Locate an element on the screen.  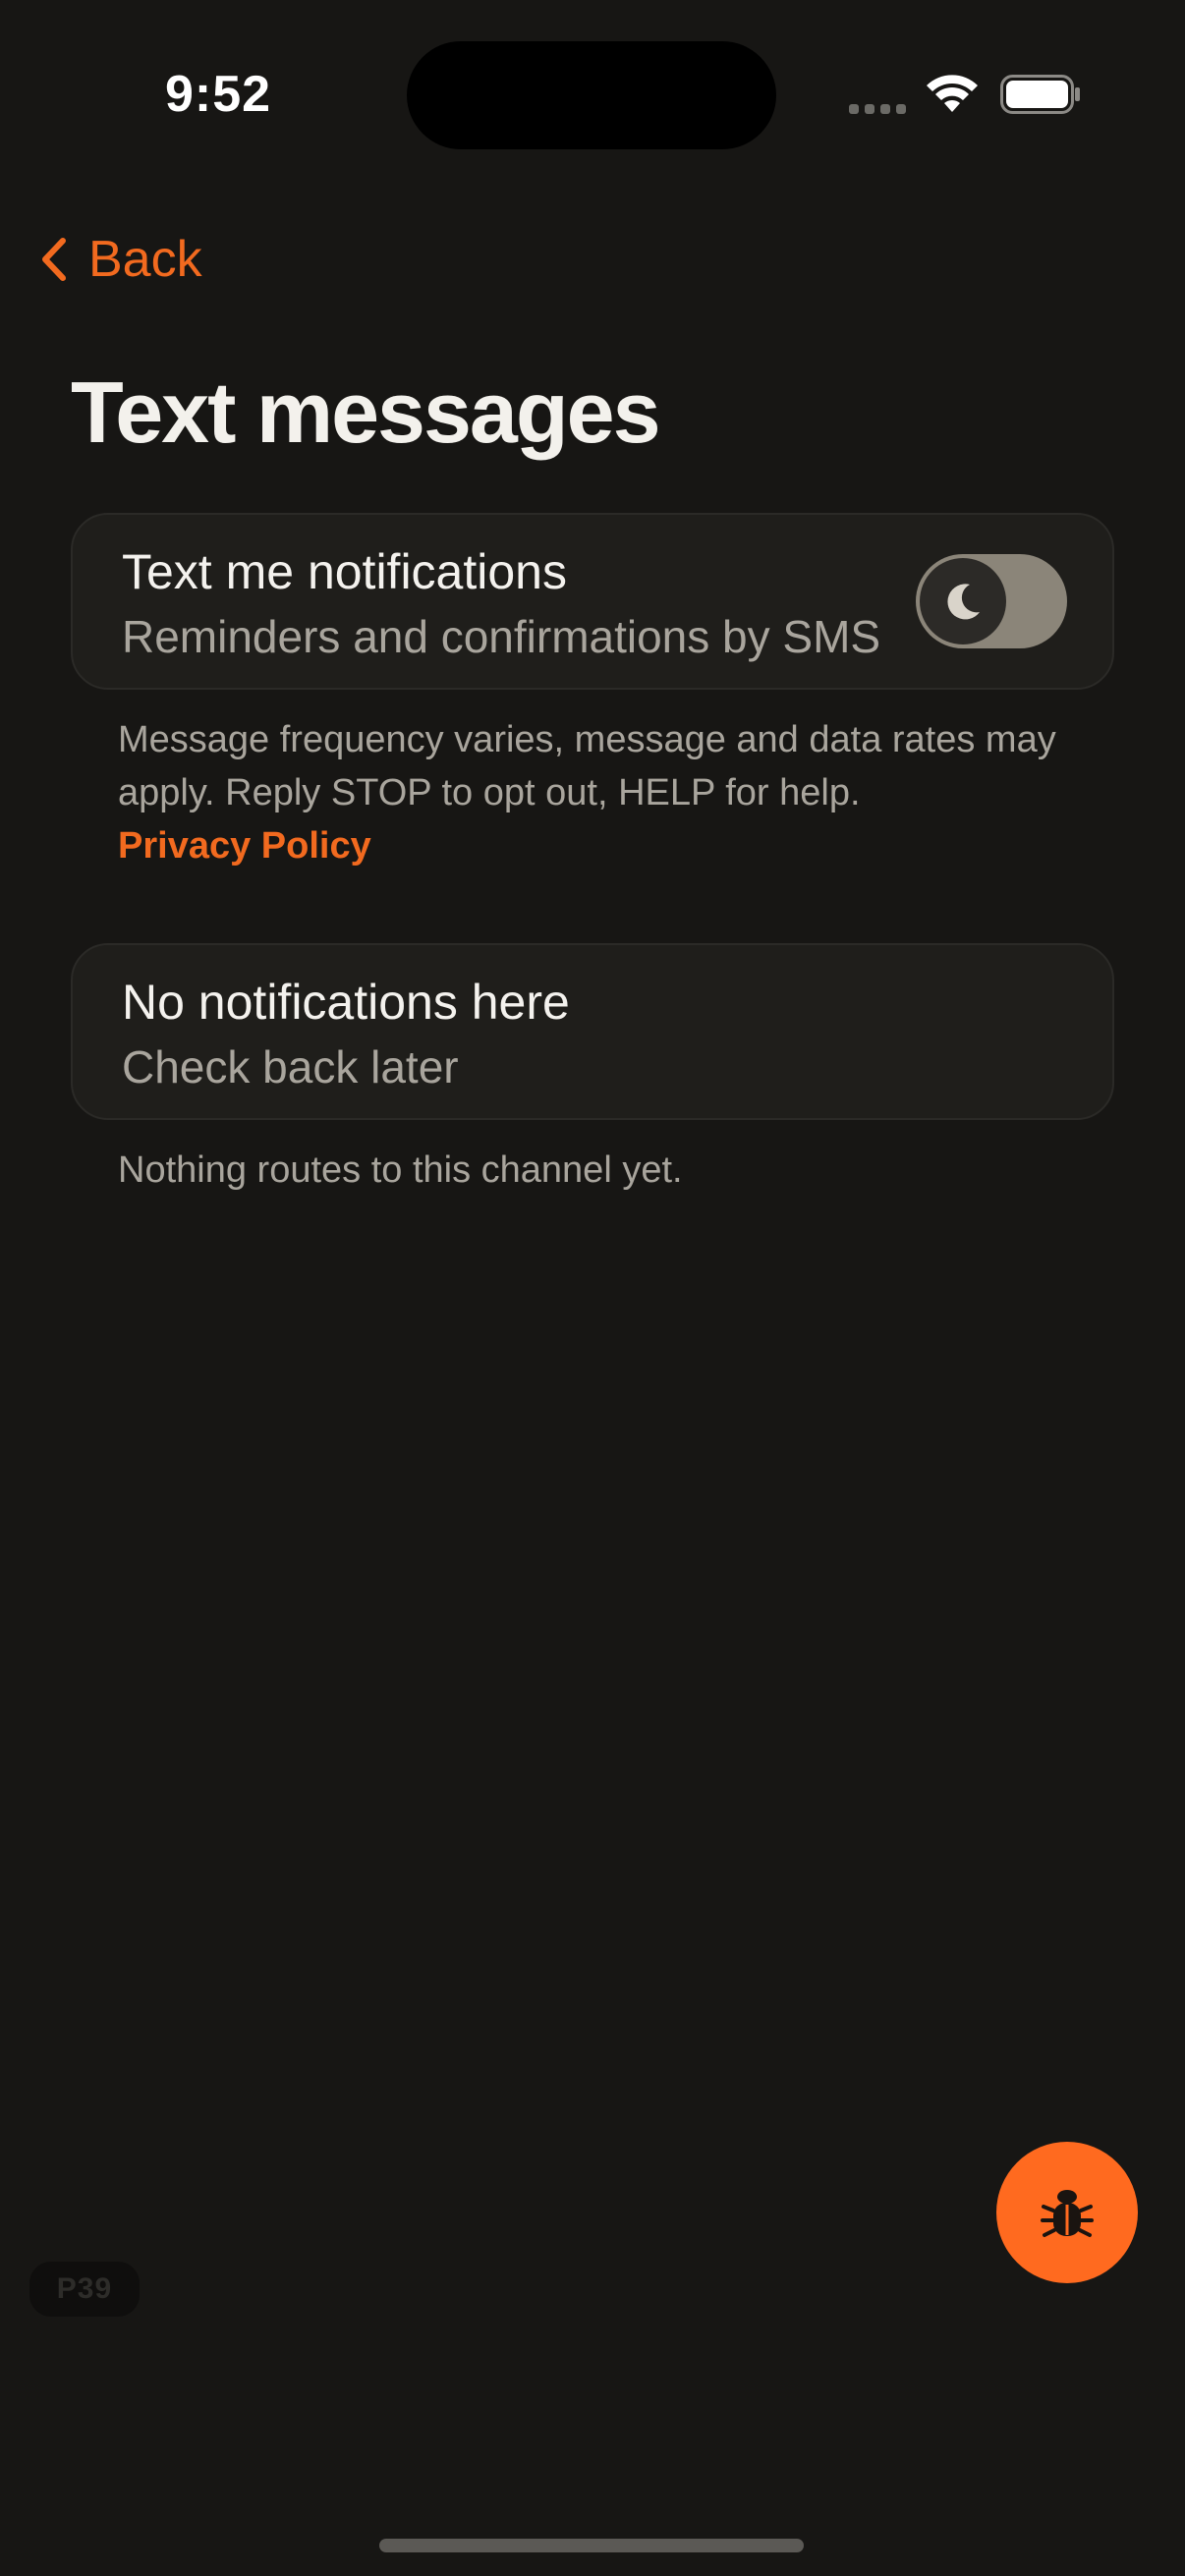
back-button: Back is located at coordinates (121, 259).